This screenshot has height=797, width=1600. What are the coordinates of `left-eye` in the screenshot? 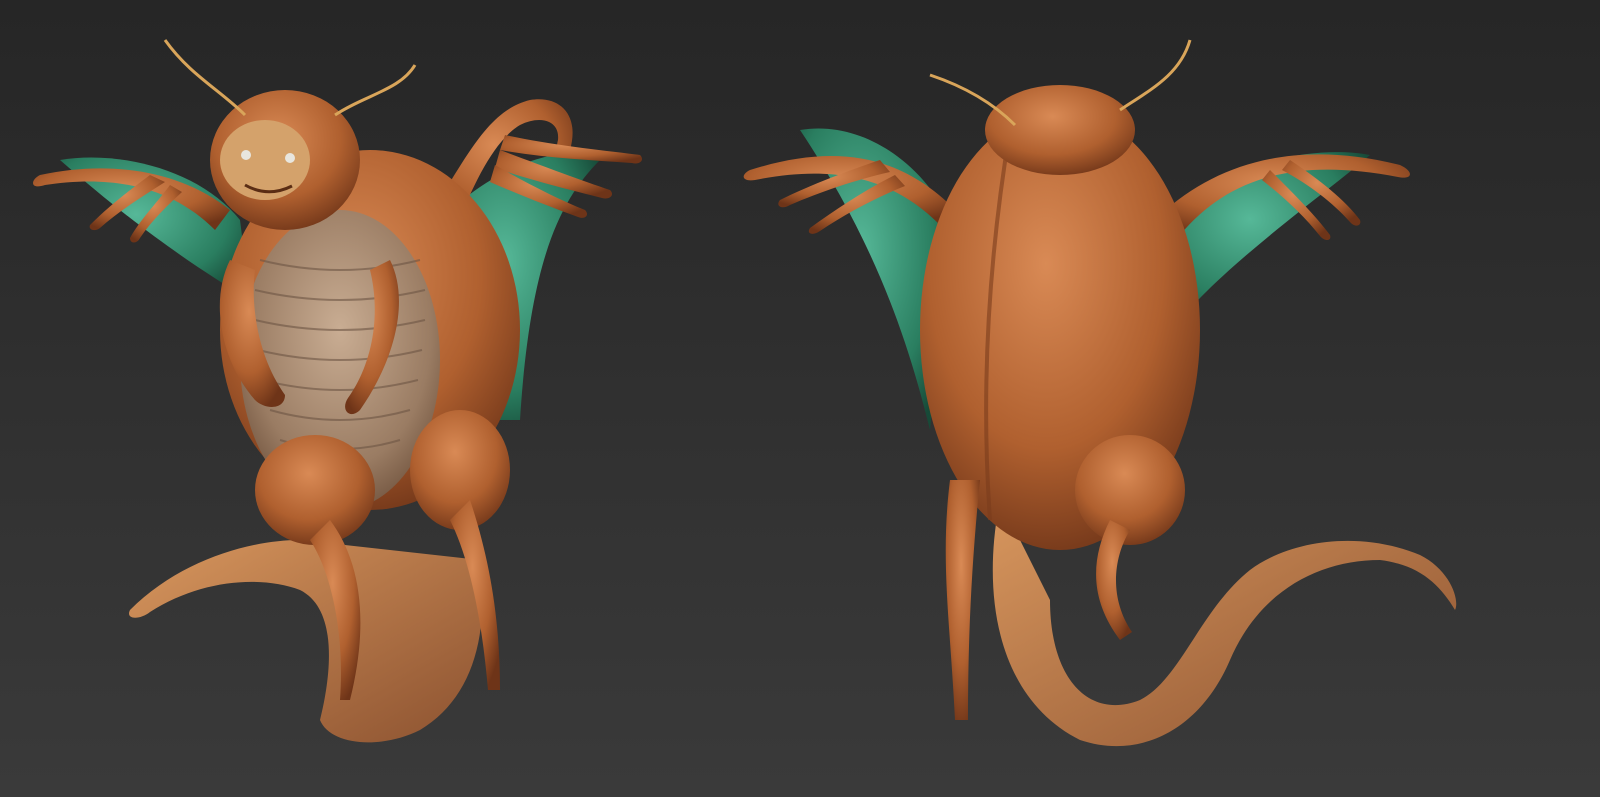 It's located at (246, 155).